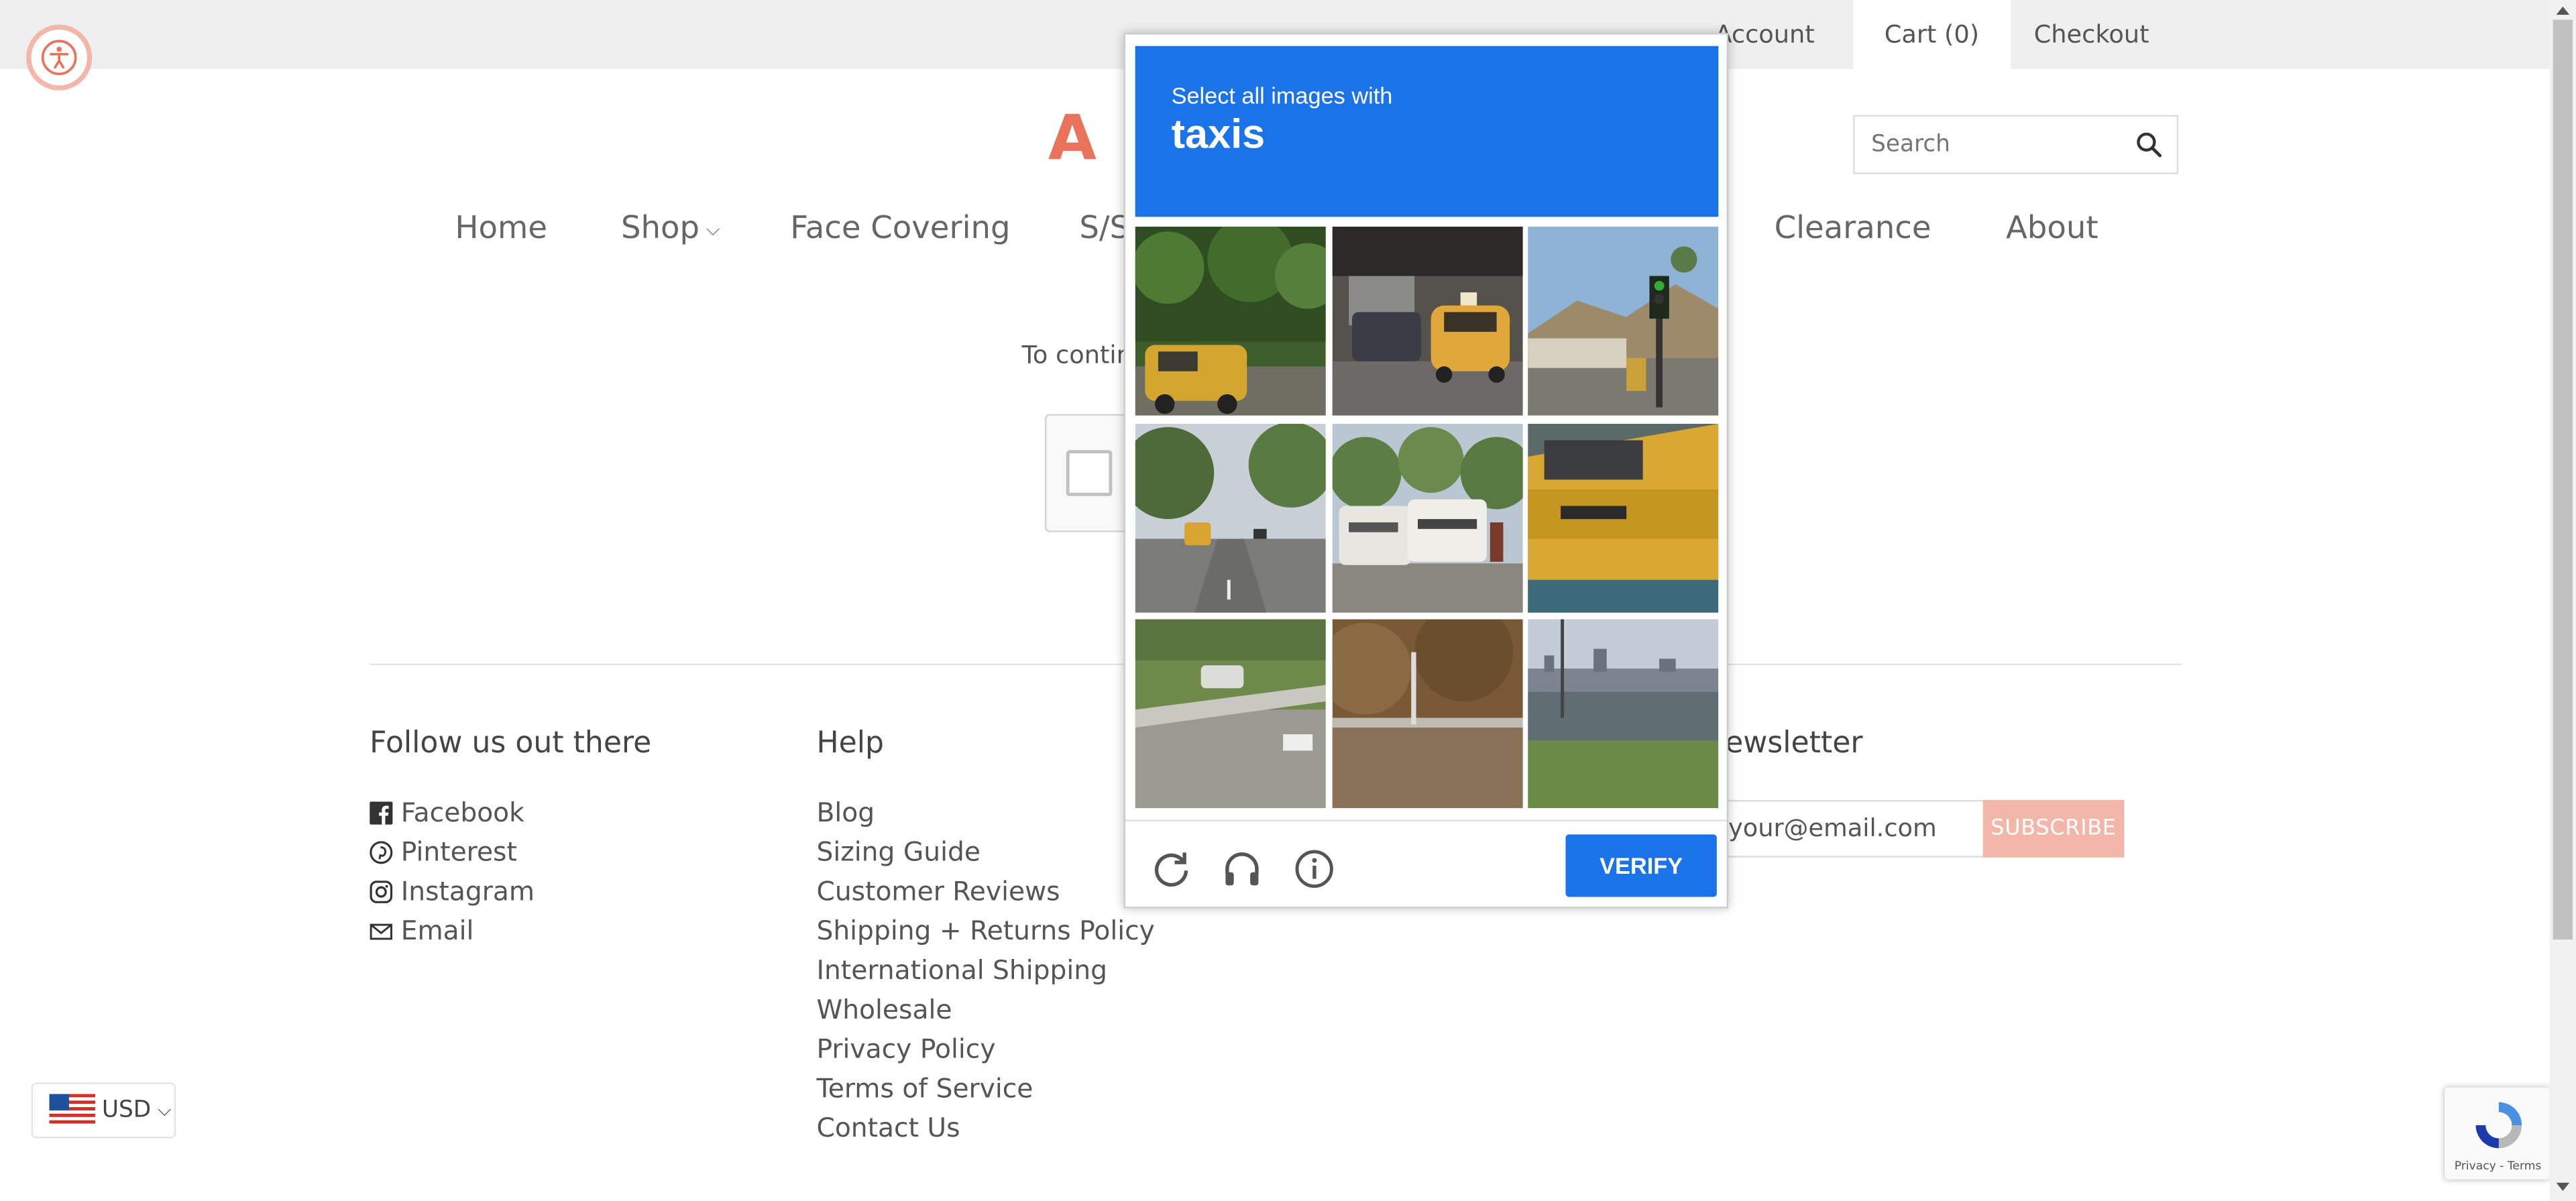  I want to click on help-link-international-shipping: International Shipping, so click(961, 970).